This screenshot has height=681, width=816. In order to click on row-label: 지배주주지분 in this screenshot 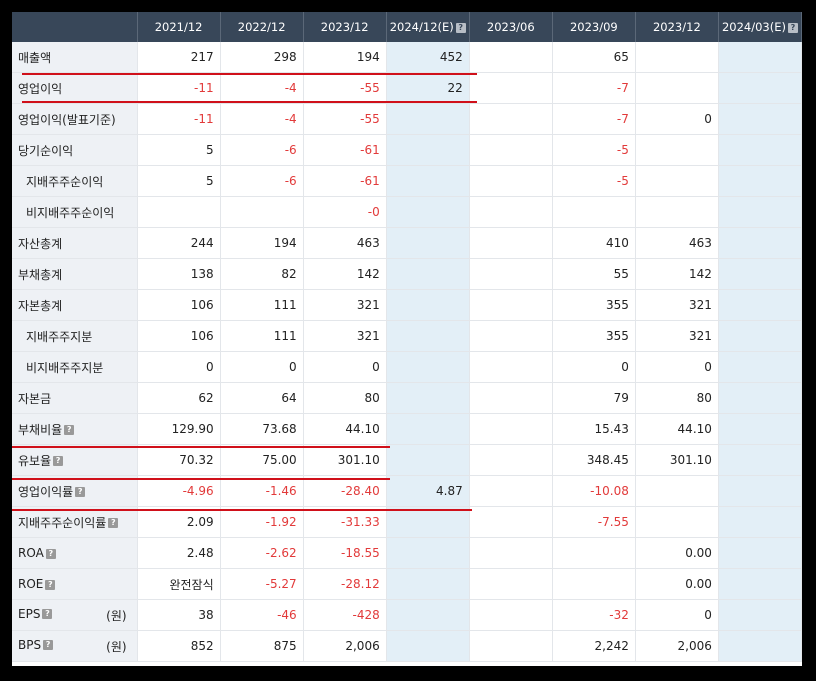, I will do `click(59, 336)`.